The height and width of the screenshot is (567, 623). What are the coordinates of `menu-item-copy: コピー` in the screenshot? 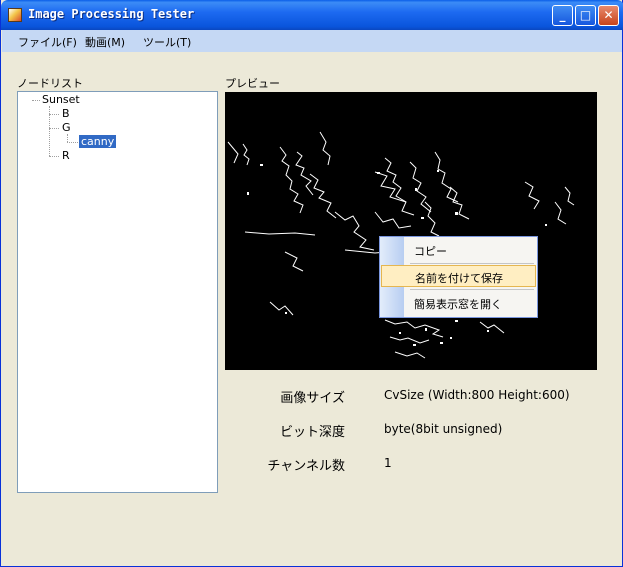 It's located at (458, 250).